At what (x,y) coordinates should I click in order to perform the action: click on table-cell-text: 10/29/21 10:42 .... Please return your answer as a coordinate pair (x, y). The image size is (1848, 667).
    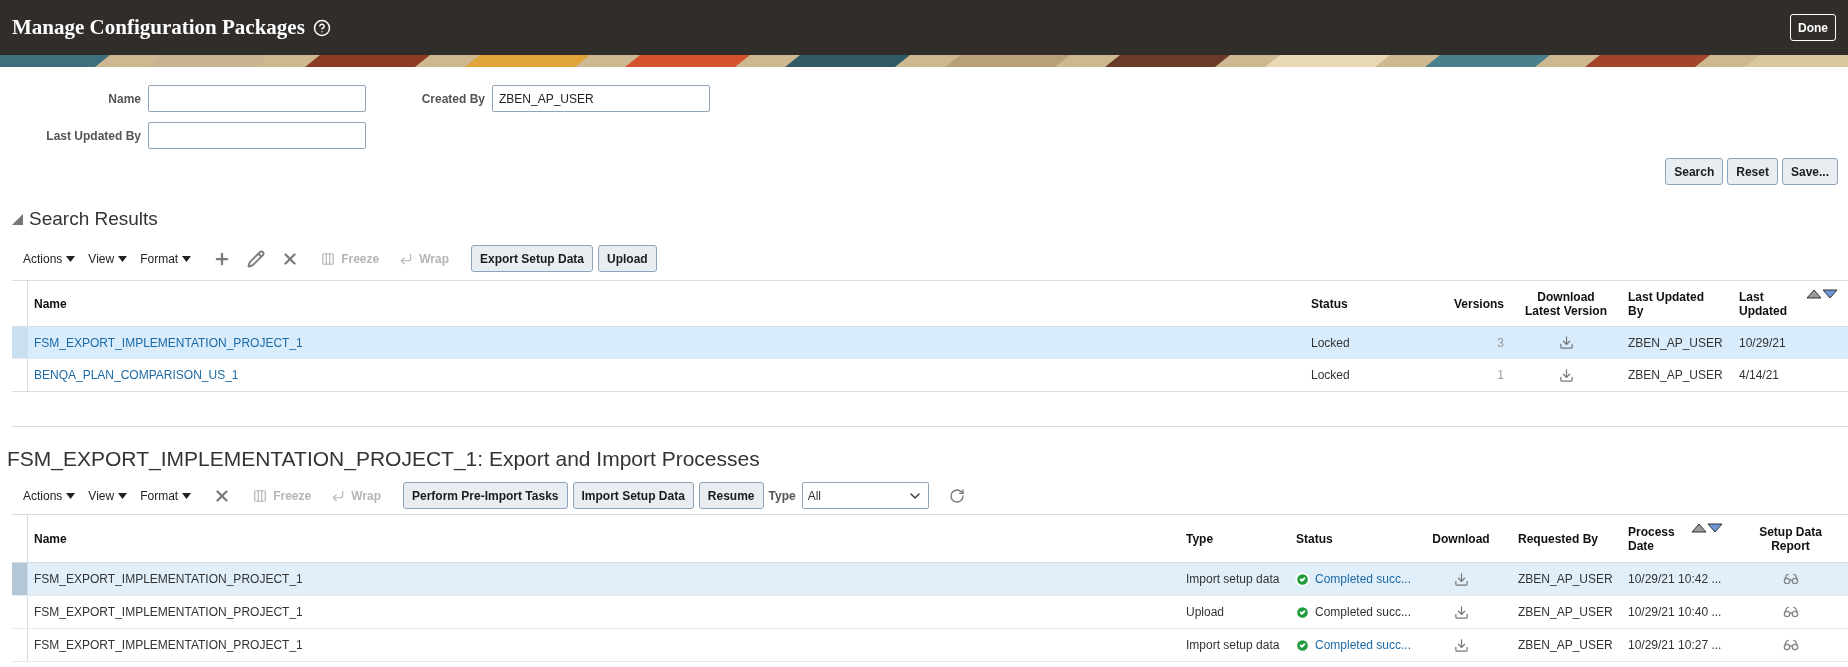
    Looking at the image, I should click on (1675, 579).